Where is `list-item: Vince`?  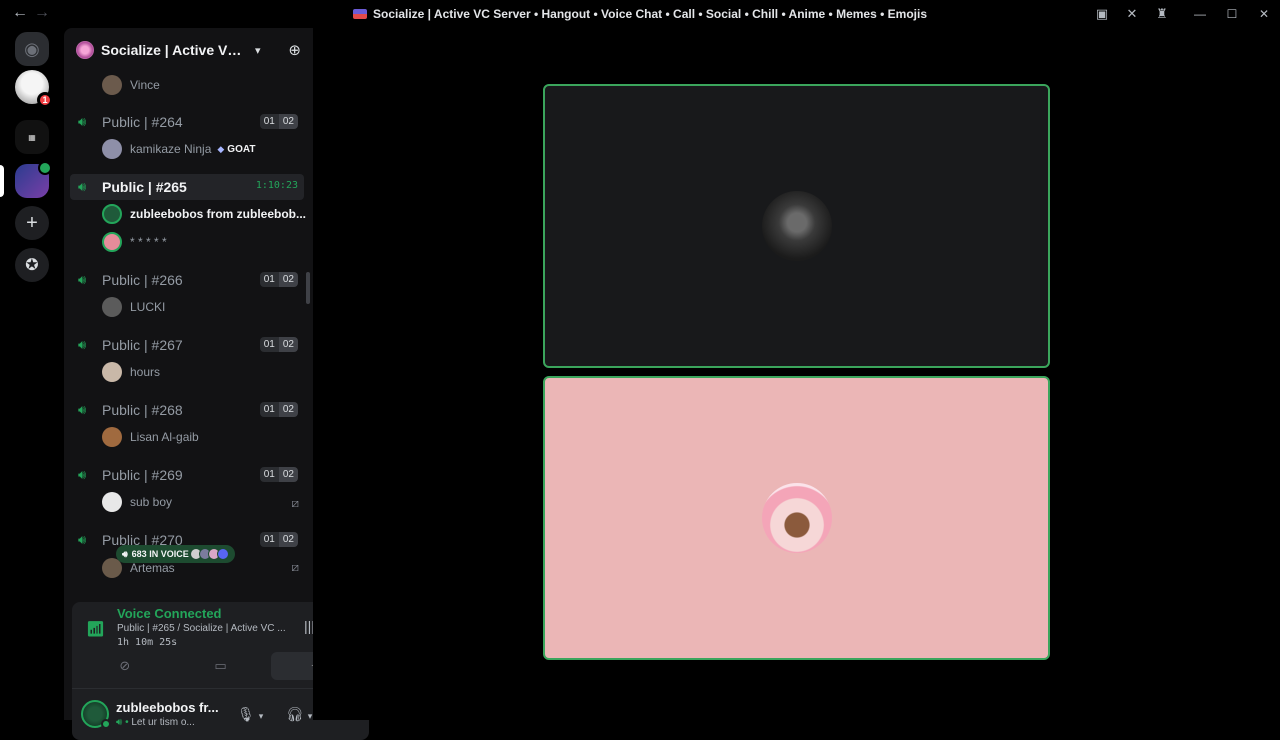
list-item: Vince is located at coordinates (131, 85).